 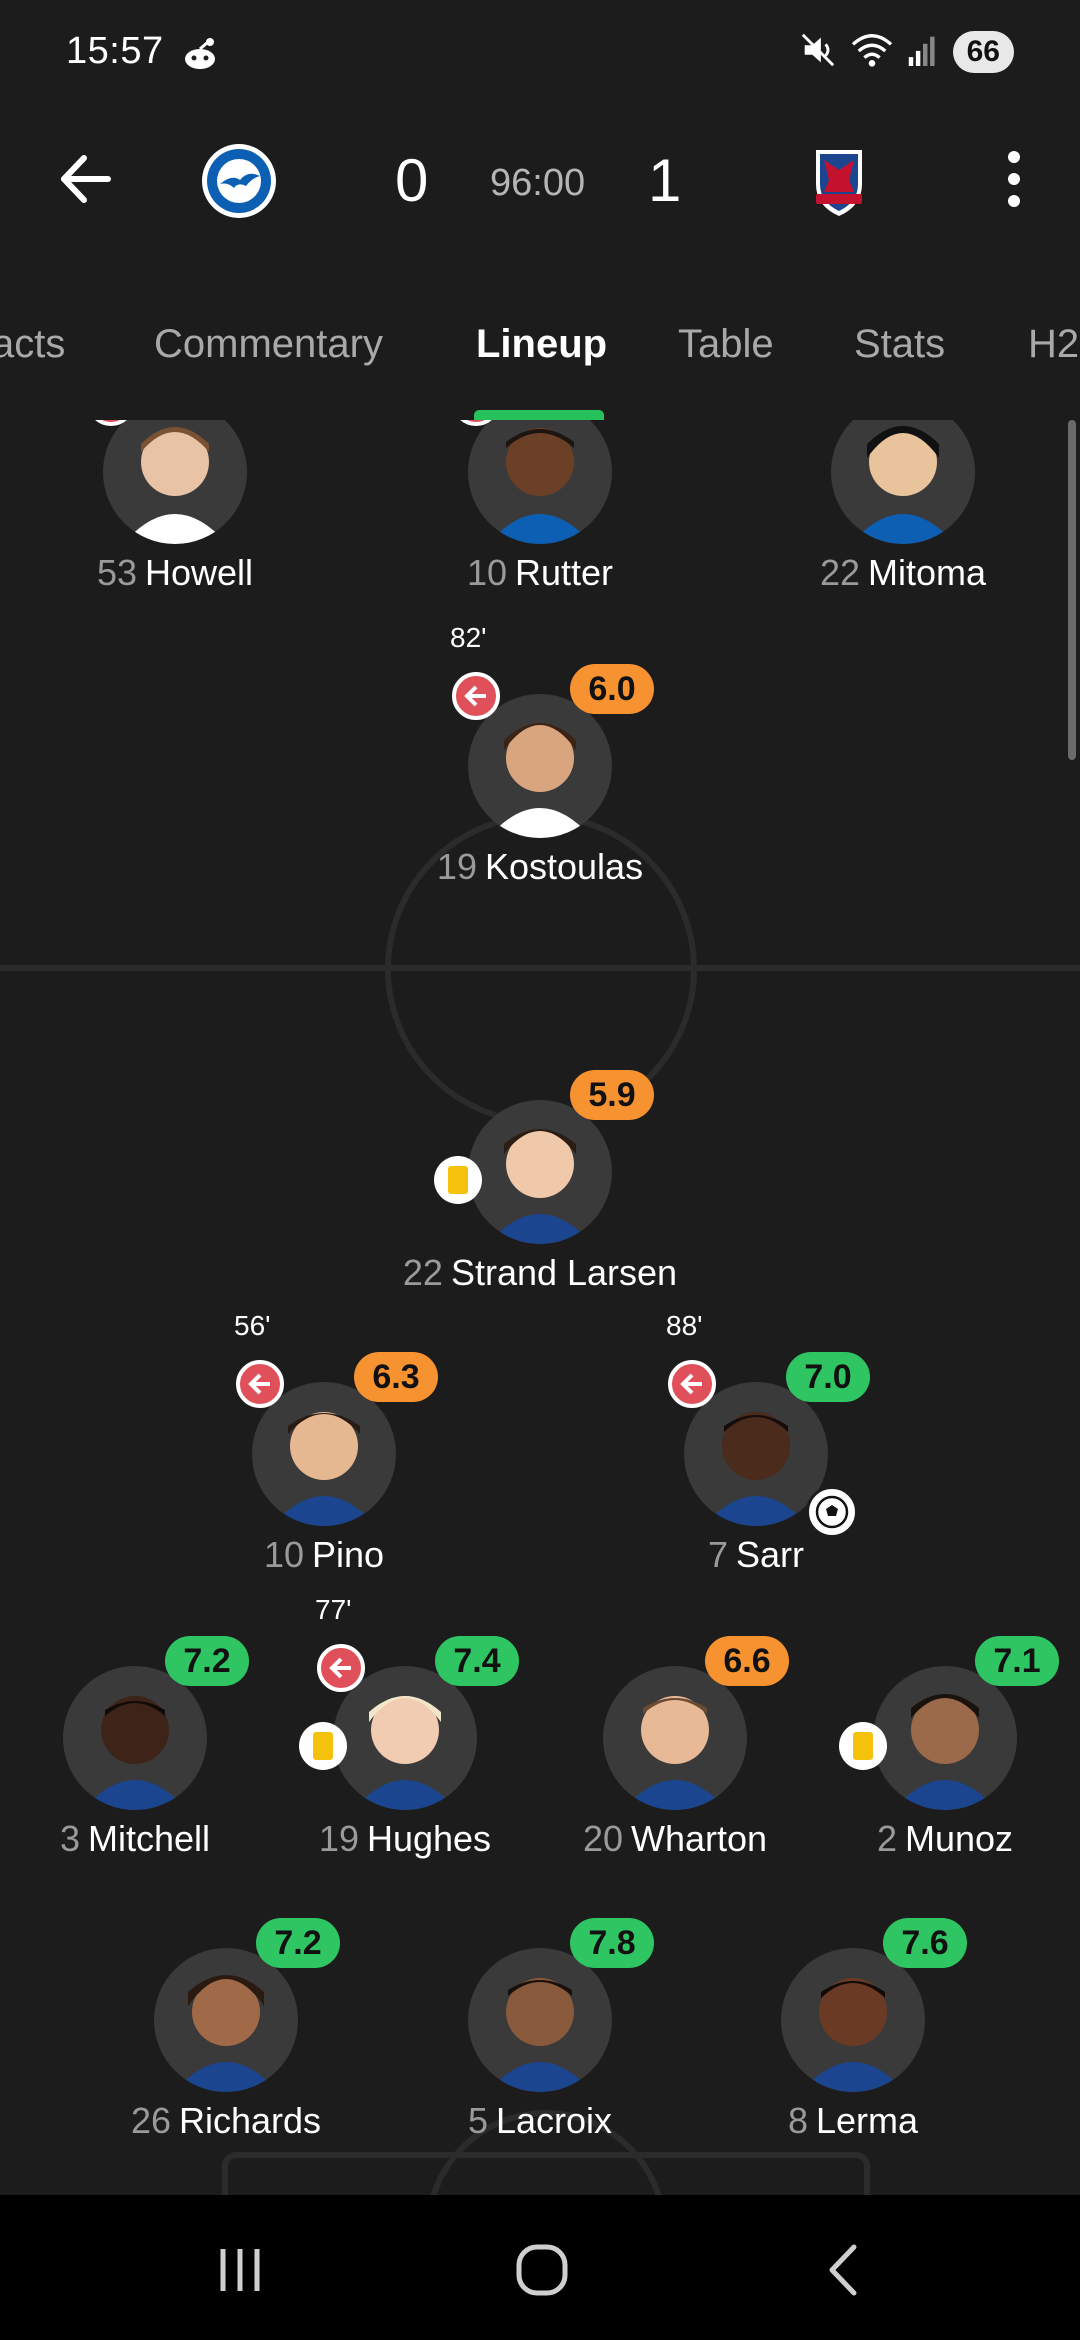 I want to click on away-score: 1, so click(x=665, y=180).